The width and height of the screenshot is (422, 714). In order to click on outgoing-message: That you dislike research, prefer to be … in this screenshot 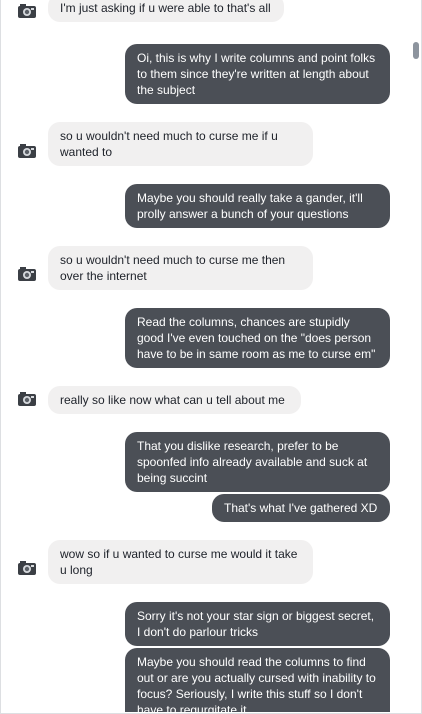, I will do `click(257, 462)`.